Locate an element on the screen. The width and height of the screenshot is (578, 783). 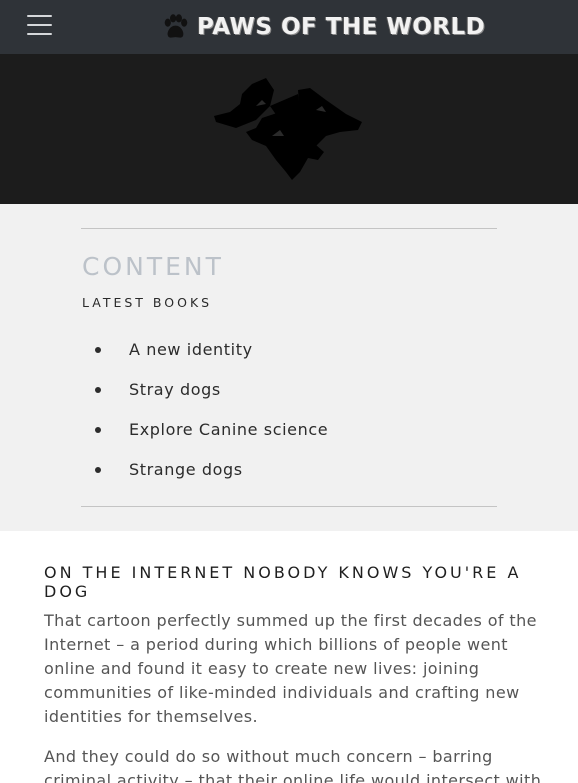
book-title: Stray dogs is located at coordinates (175, 389).